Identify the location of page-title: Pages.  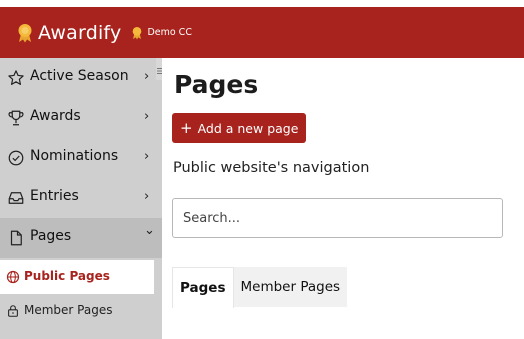
(216, 84).